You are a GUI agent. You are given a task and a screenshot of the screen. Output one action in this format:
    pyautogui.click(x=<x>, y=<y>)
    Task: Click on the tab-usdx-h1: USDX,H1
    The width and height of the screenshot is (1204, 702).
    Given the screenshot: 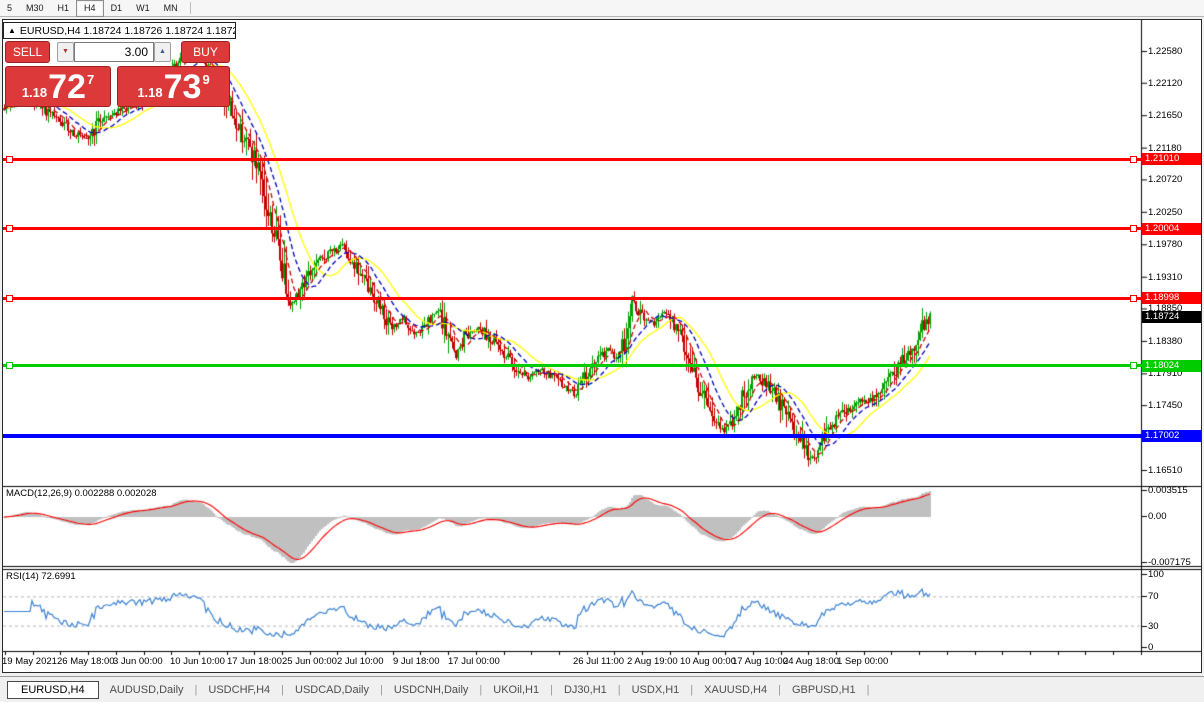 What is the action you would take?
    pyautogui.click(x=656, y=690)
    